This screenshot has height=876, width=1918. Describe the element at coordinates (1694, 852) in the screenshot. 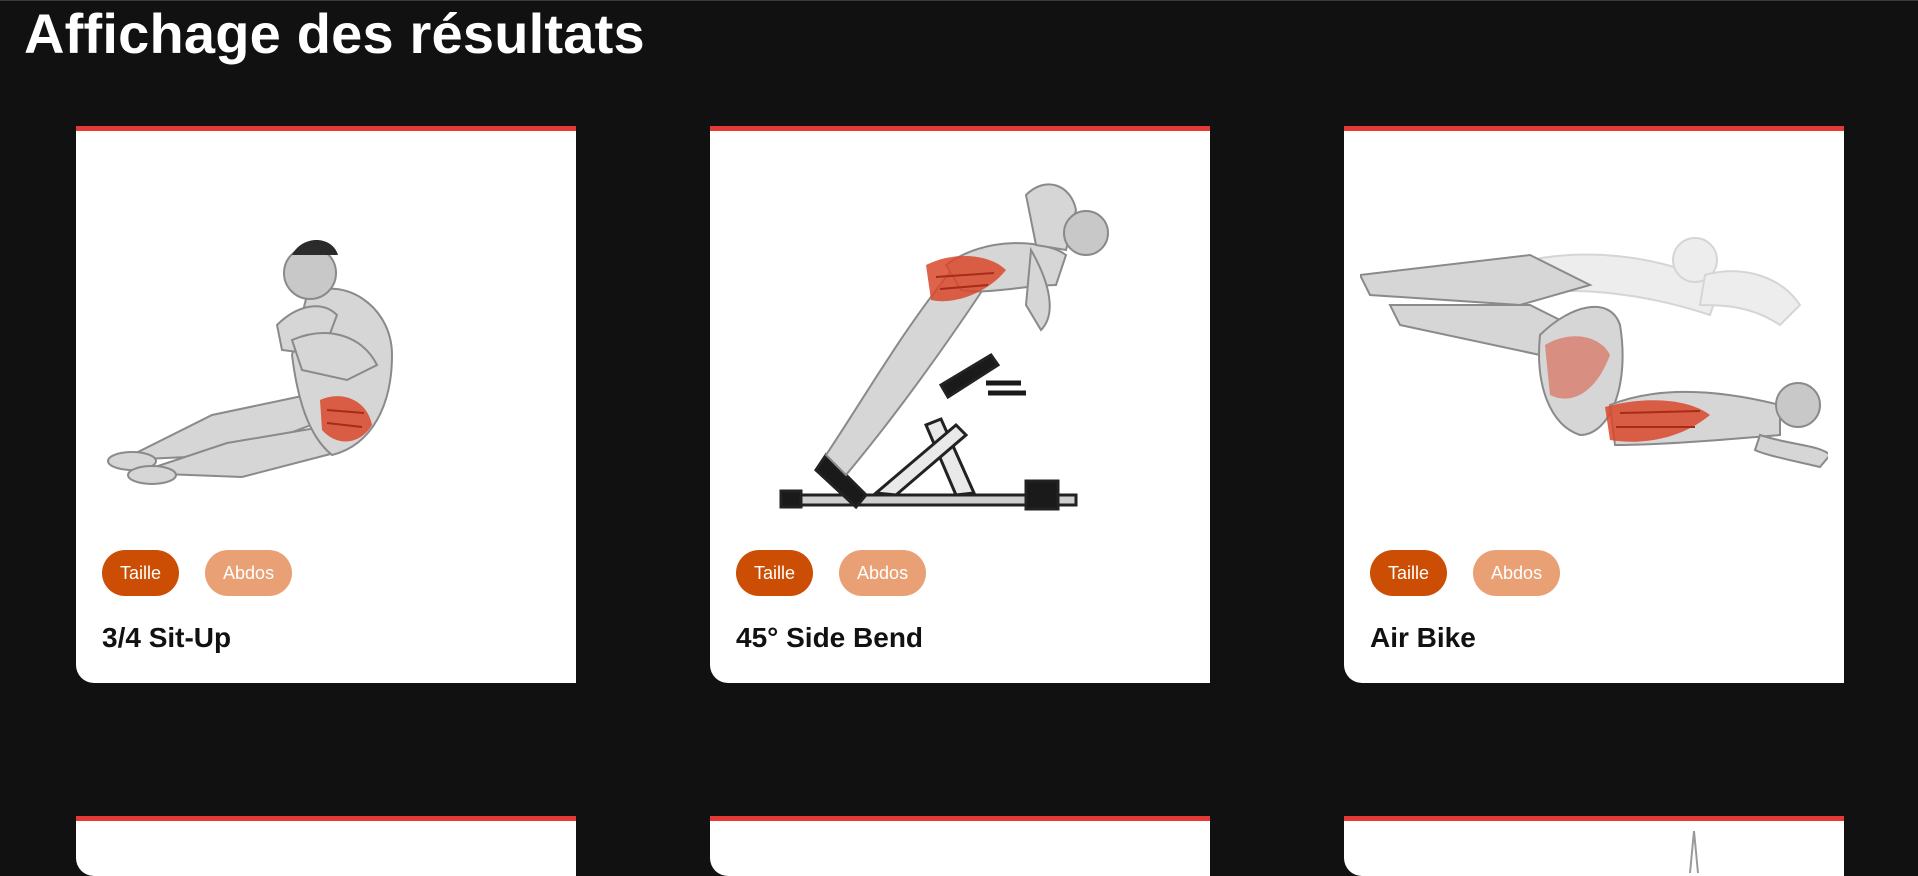

I see `exercise-illustration-partial` at that location.